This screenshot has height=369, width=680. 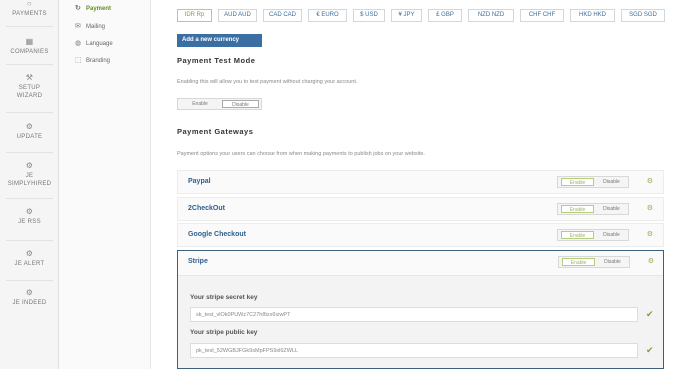 I want to click on wrench-icon: ⚒, so click(x=29, y=77).